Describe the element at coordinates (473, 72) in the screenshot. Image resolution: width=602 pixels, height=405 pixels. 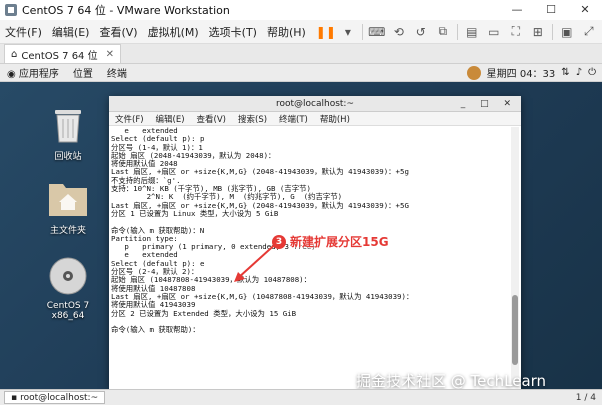
I see `user-avatar-icon` at that location.